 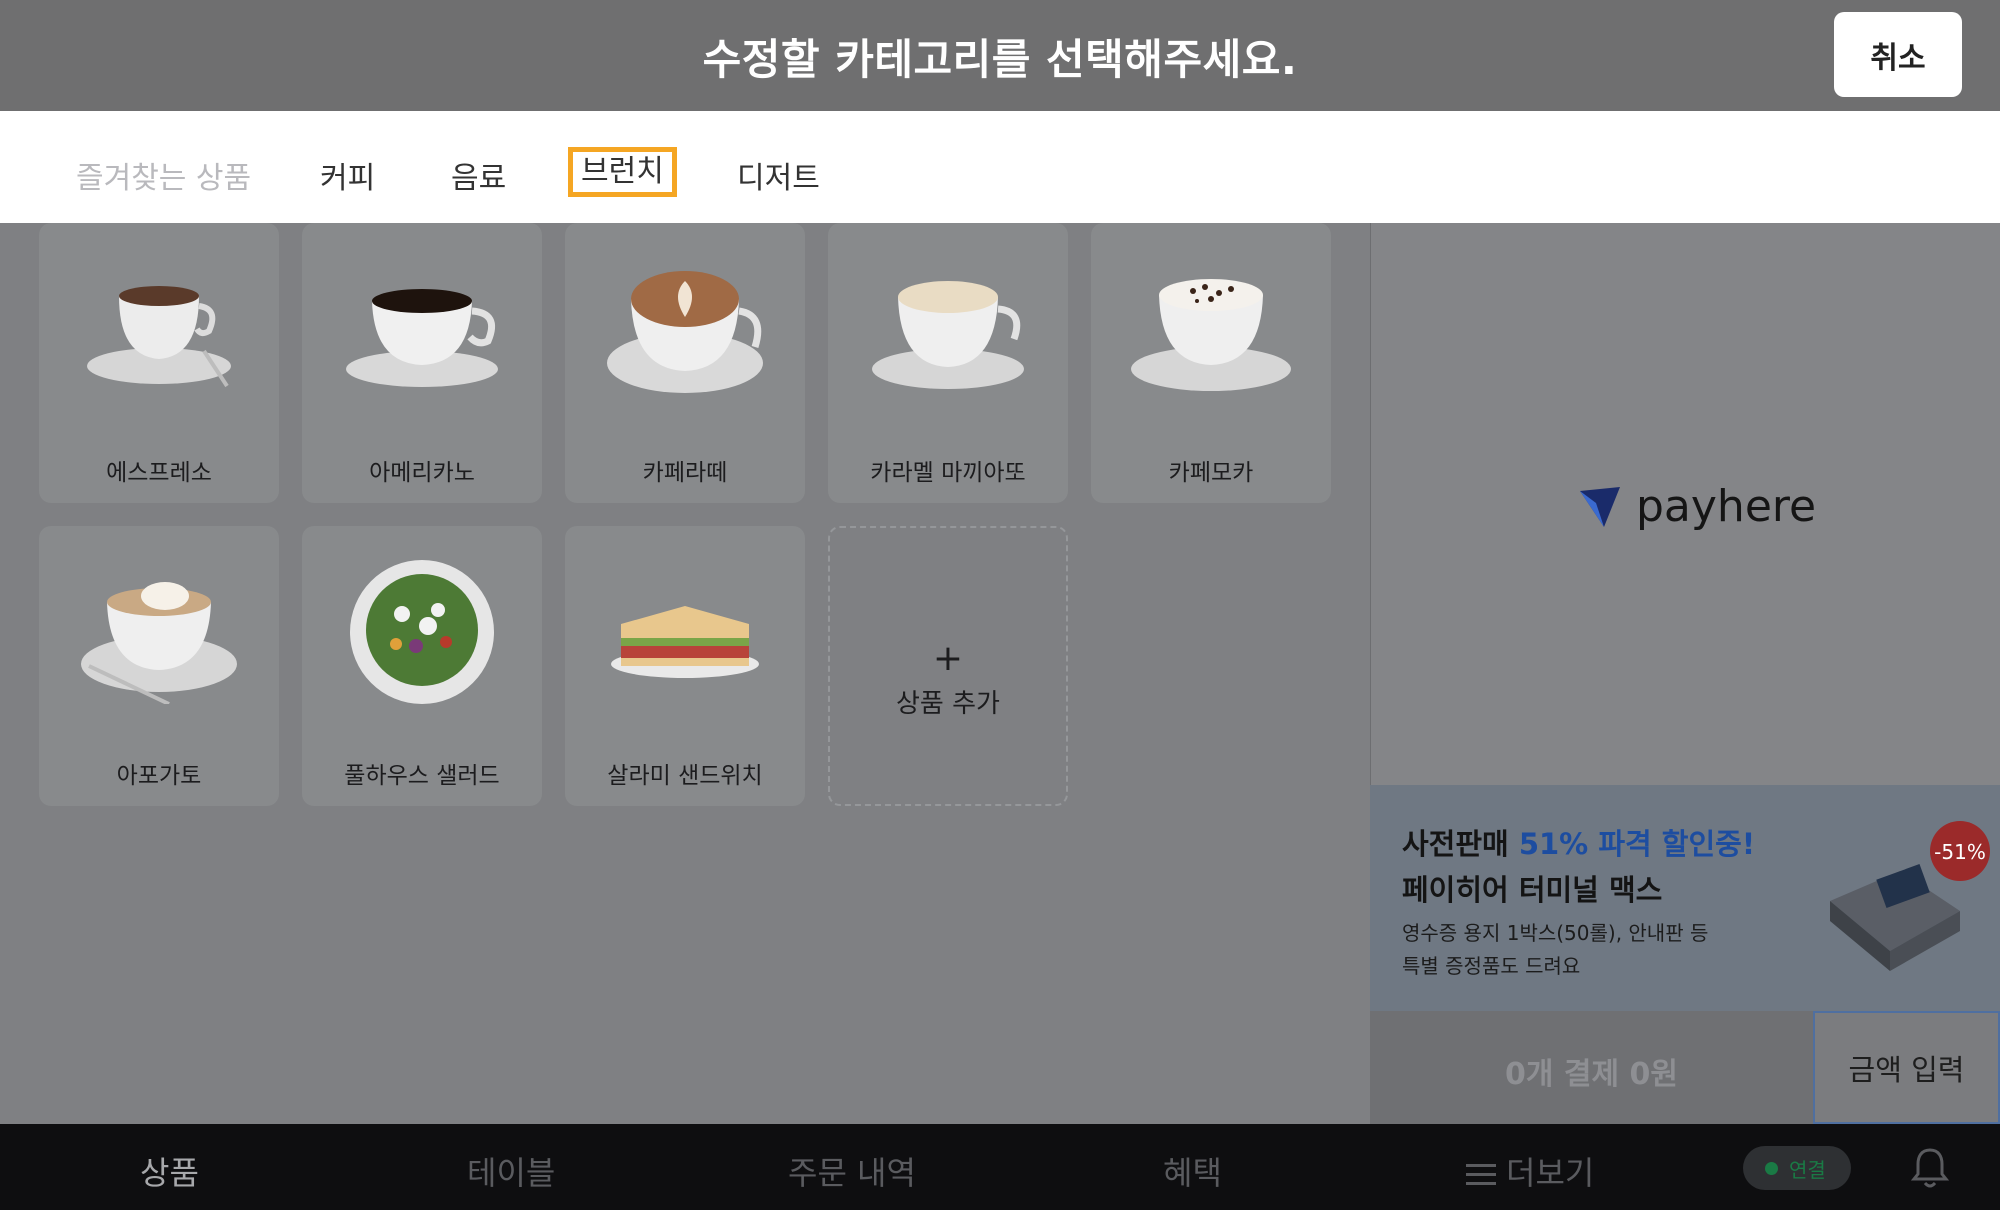 I want to click on product-card: 풀하우스 샐러드, so click(x=422, y=666).